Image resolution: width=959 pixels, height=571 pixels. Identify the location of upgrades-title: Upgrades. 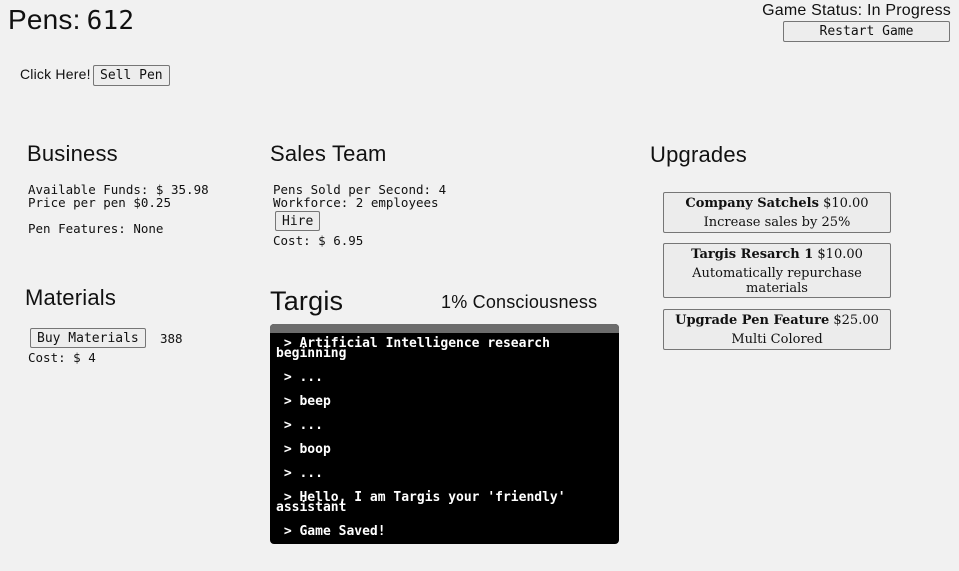
(698, 154).